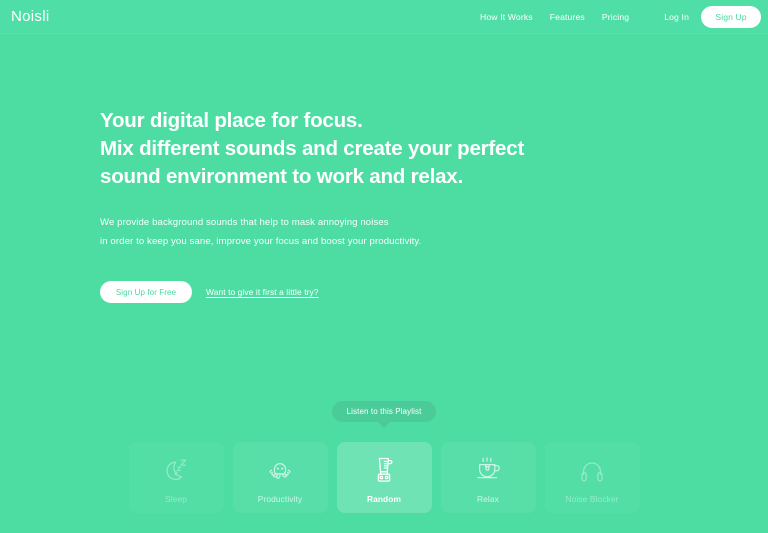 The height and width of the screenshot is (533, 768). What do you see at coordinates (506, 17) in the screenshot?
I see `nav-how-it-works: How It Works` at bounding box center [506, 17].